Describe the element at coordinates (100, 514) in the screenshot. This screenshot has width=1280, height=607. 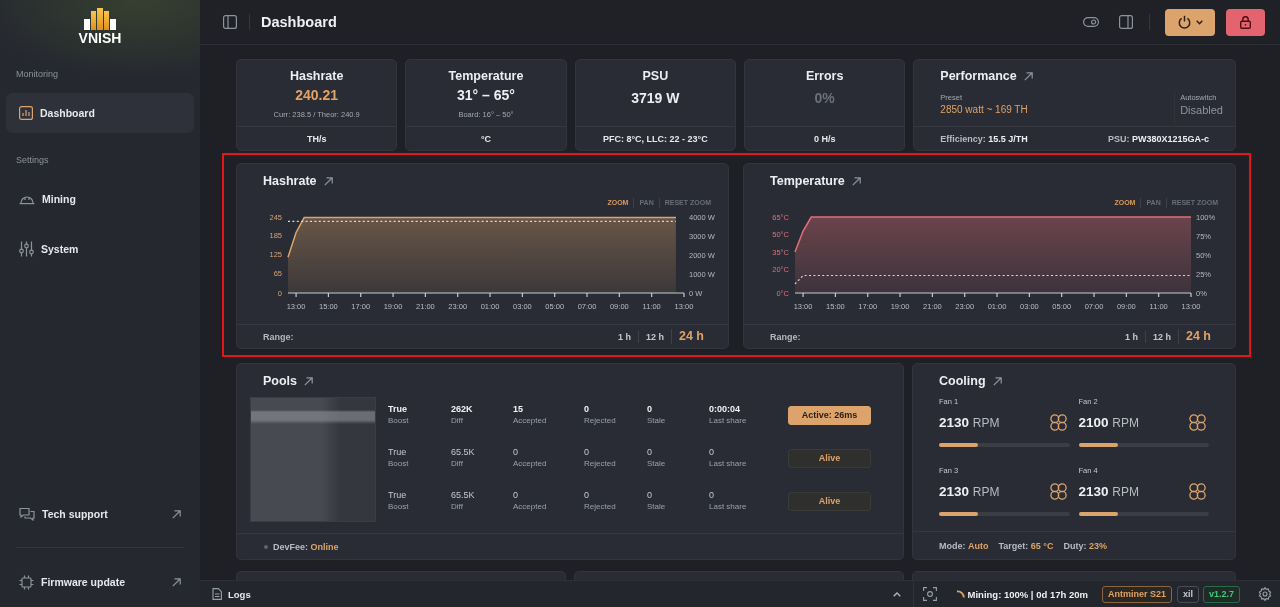
I see `sidebar-link: Tech support` at that location.